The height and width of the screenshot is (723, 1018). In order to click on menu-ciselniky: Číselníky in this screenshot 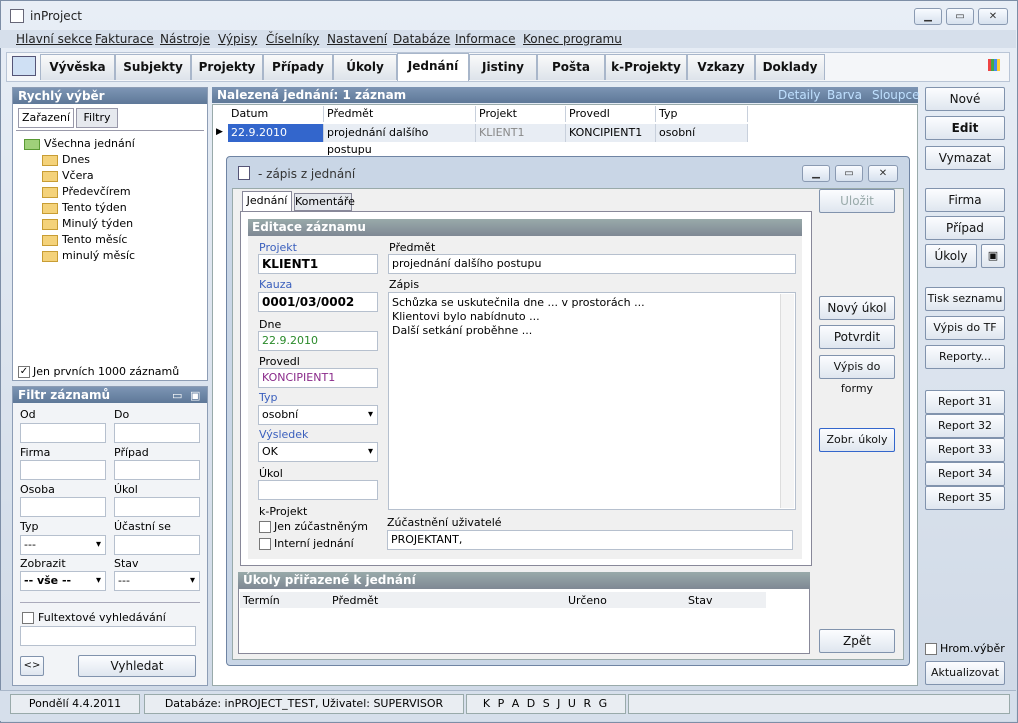, I will do `click(292, 39)`.